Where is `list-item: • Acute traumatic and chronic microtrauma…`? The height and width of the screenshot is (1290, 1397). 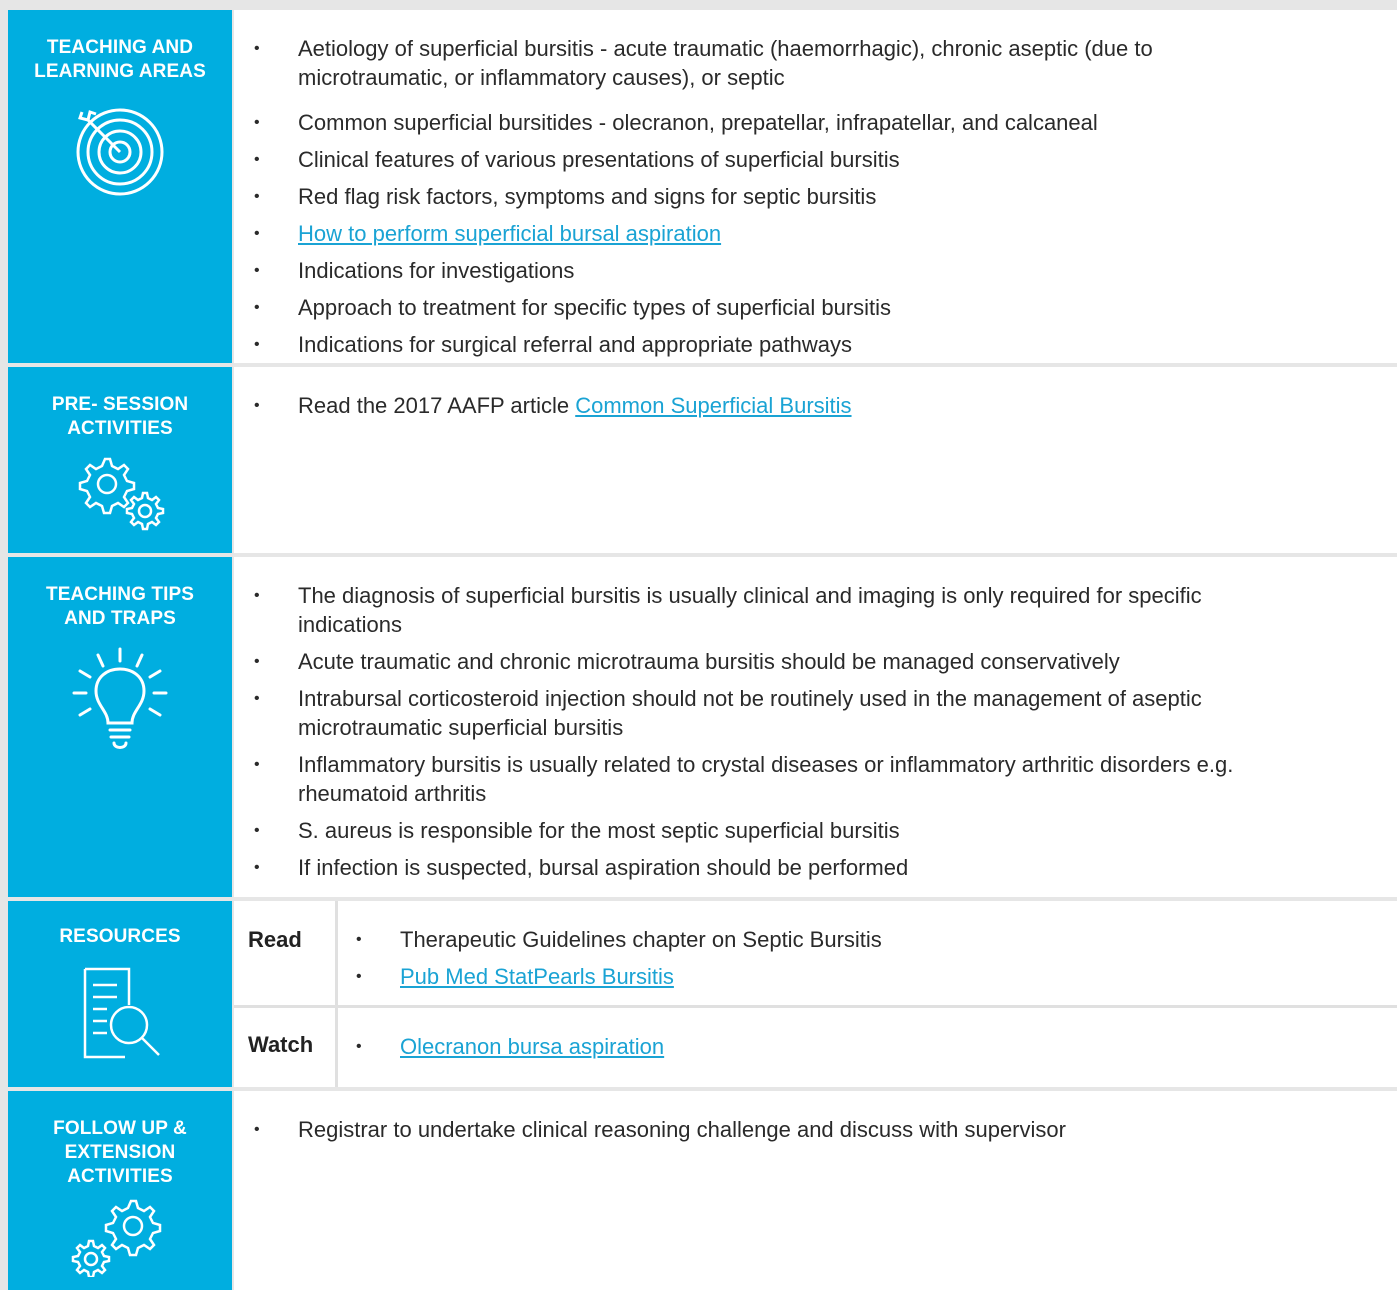
list-item: • Acute traumatic and chronic microtrauma… is located at coordinates (816, 665).